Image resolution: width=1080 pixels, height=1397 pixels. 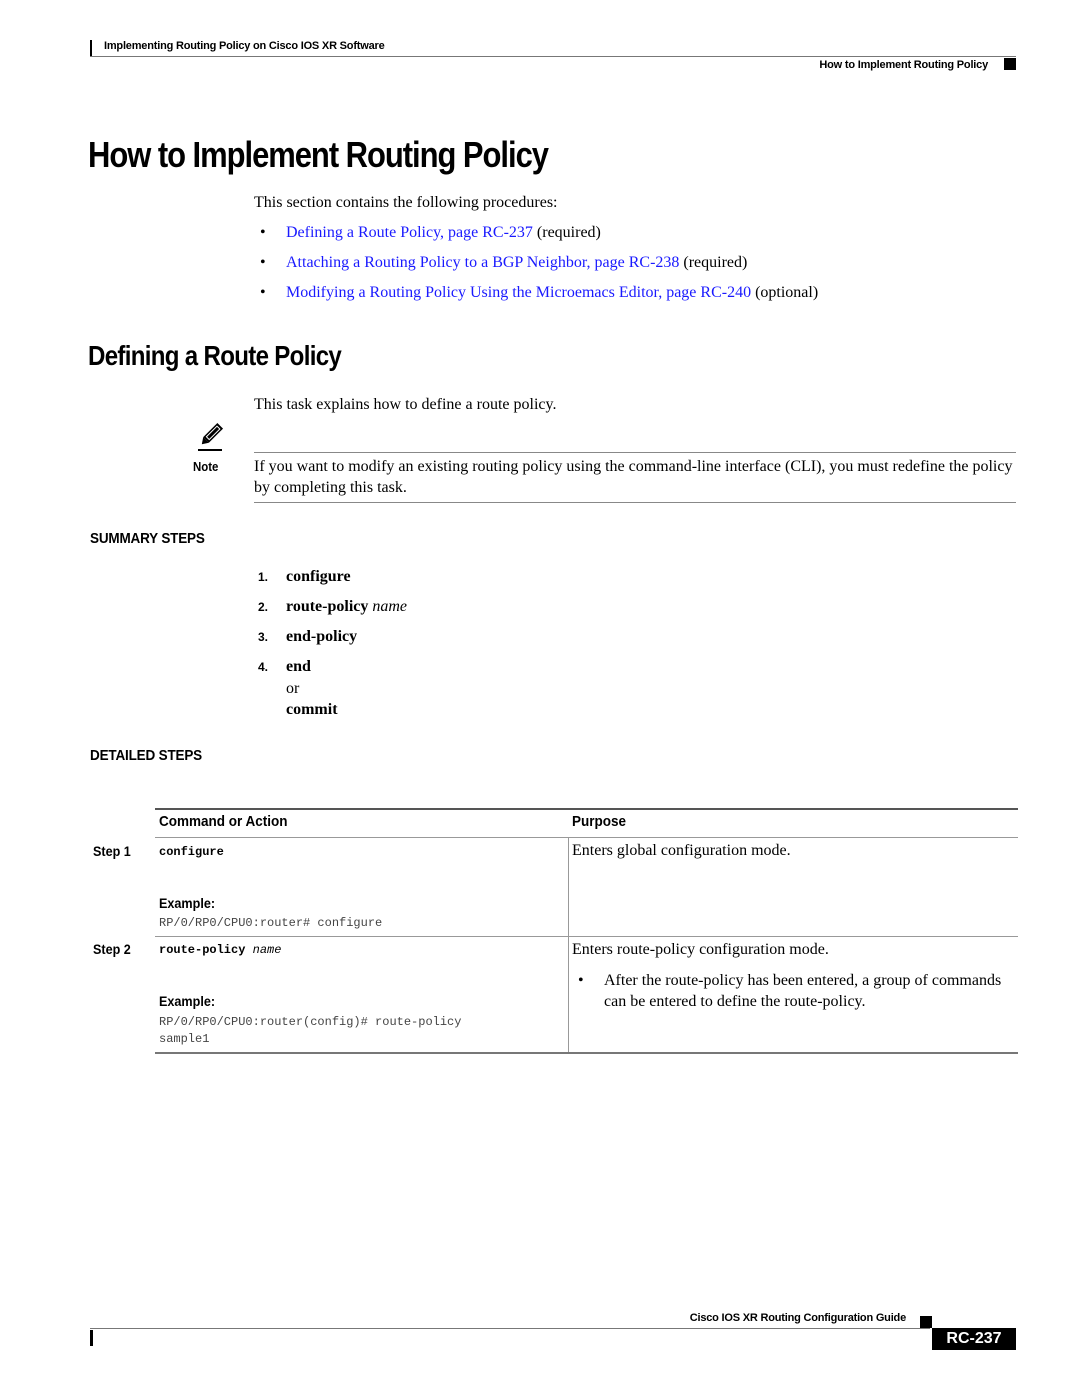 What do you see at coordinates (284, 667) in the screenshot?
I see `summary-step: 4. end` at bounding box center [284, 667].